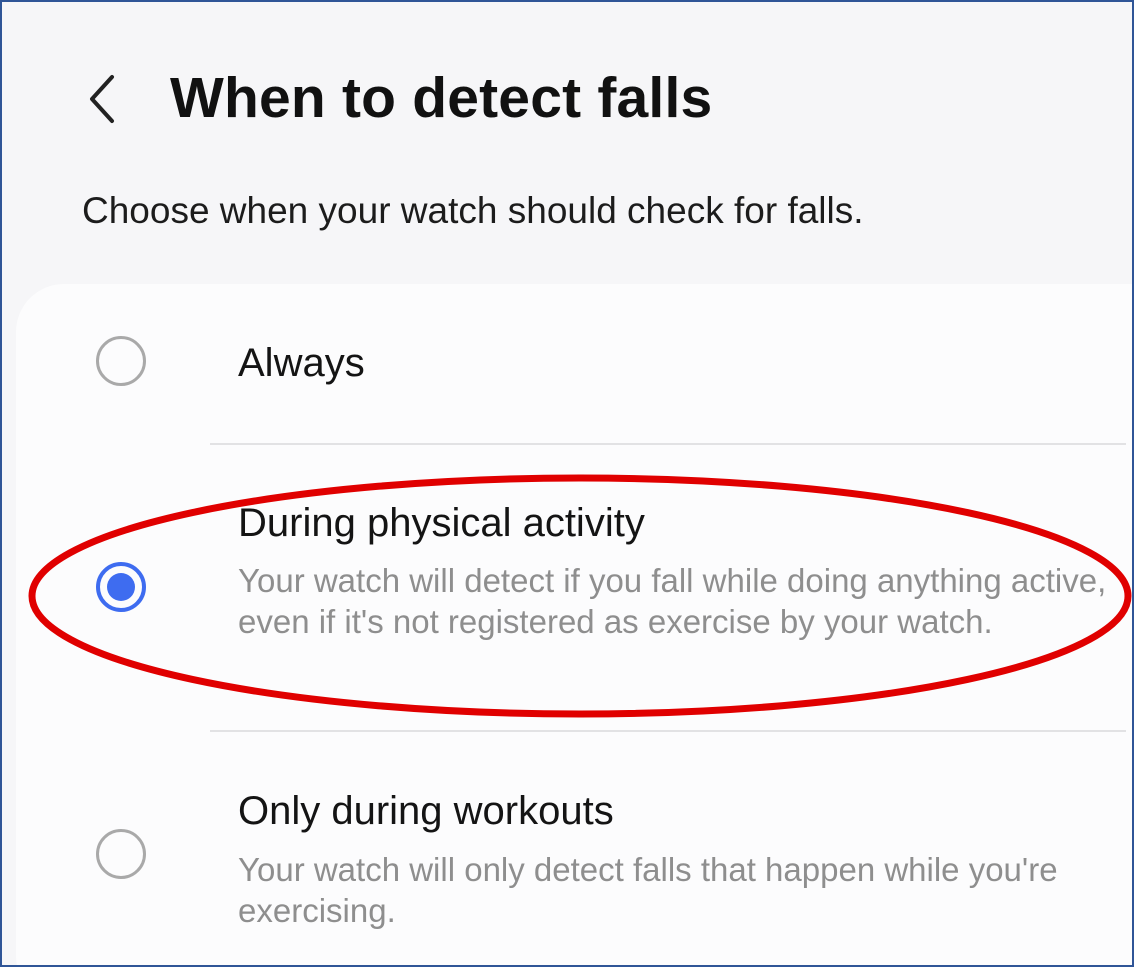  I want to click on option-title: Always, so click(301, 363).